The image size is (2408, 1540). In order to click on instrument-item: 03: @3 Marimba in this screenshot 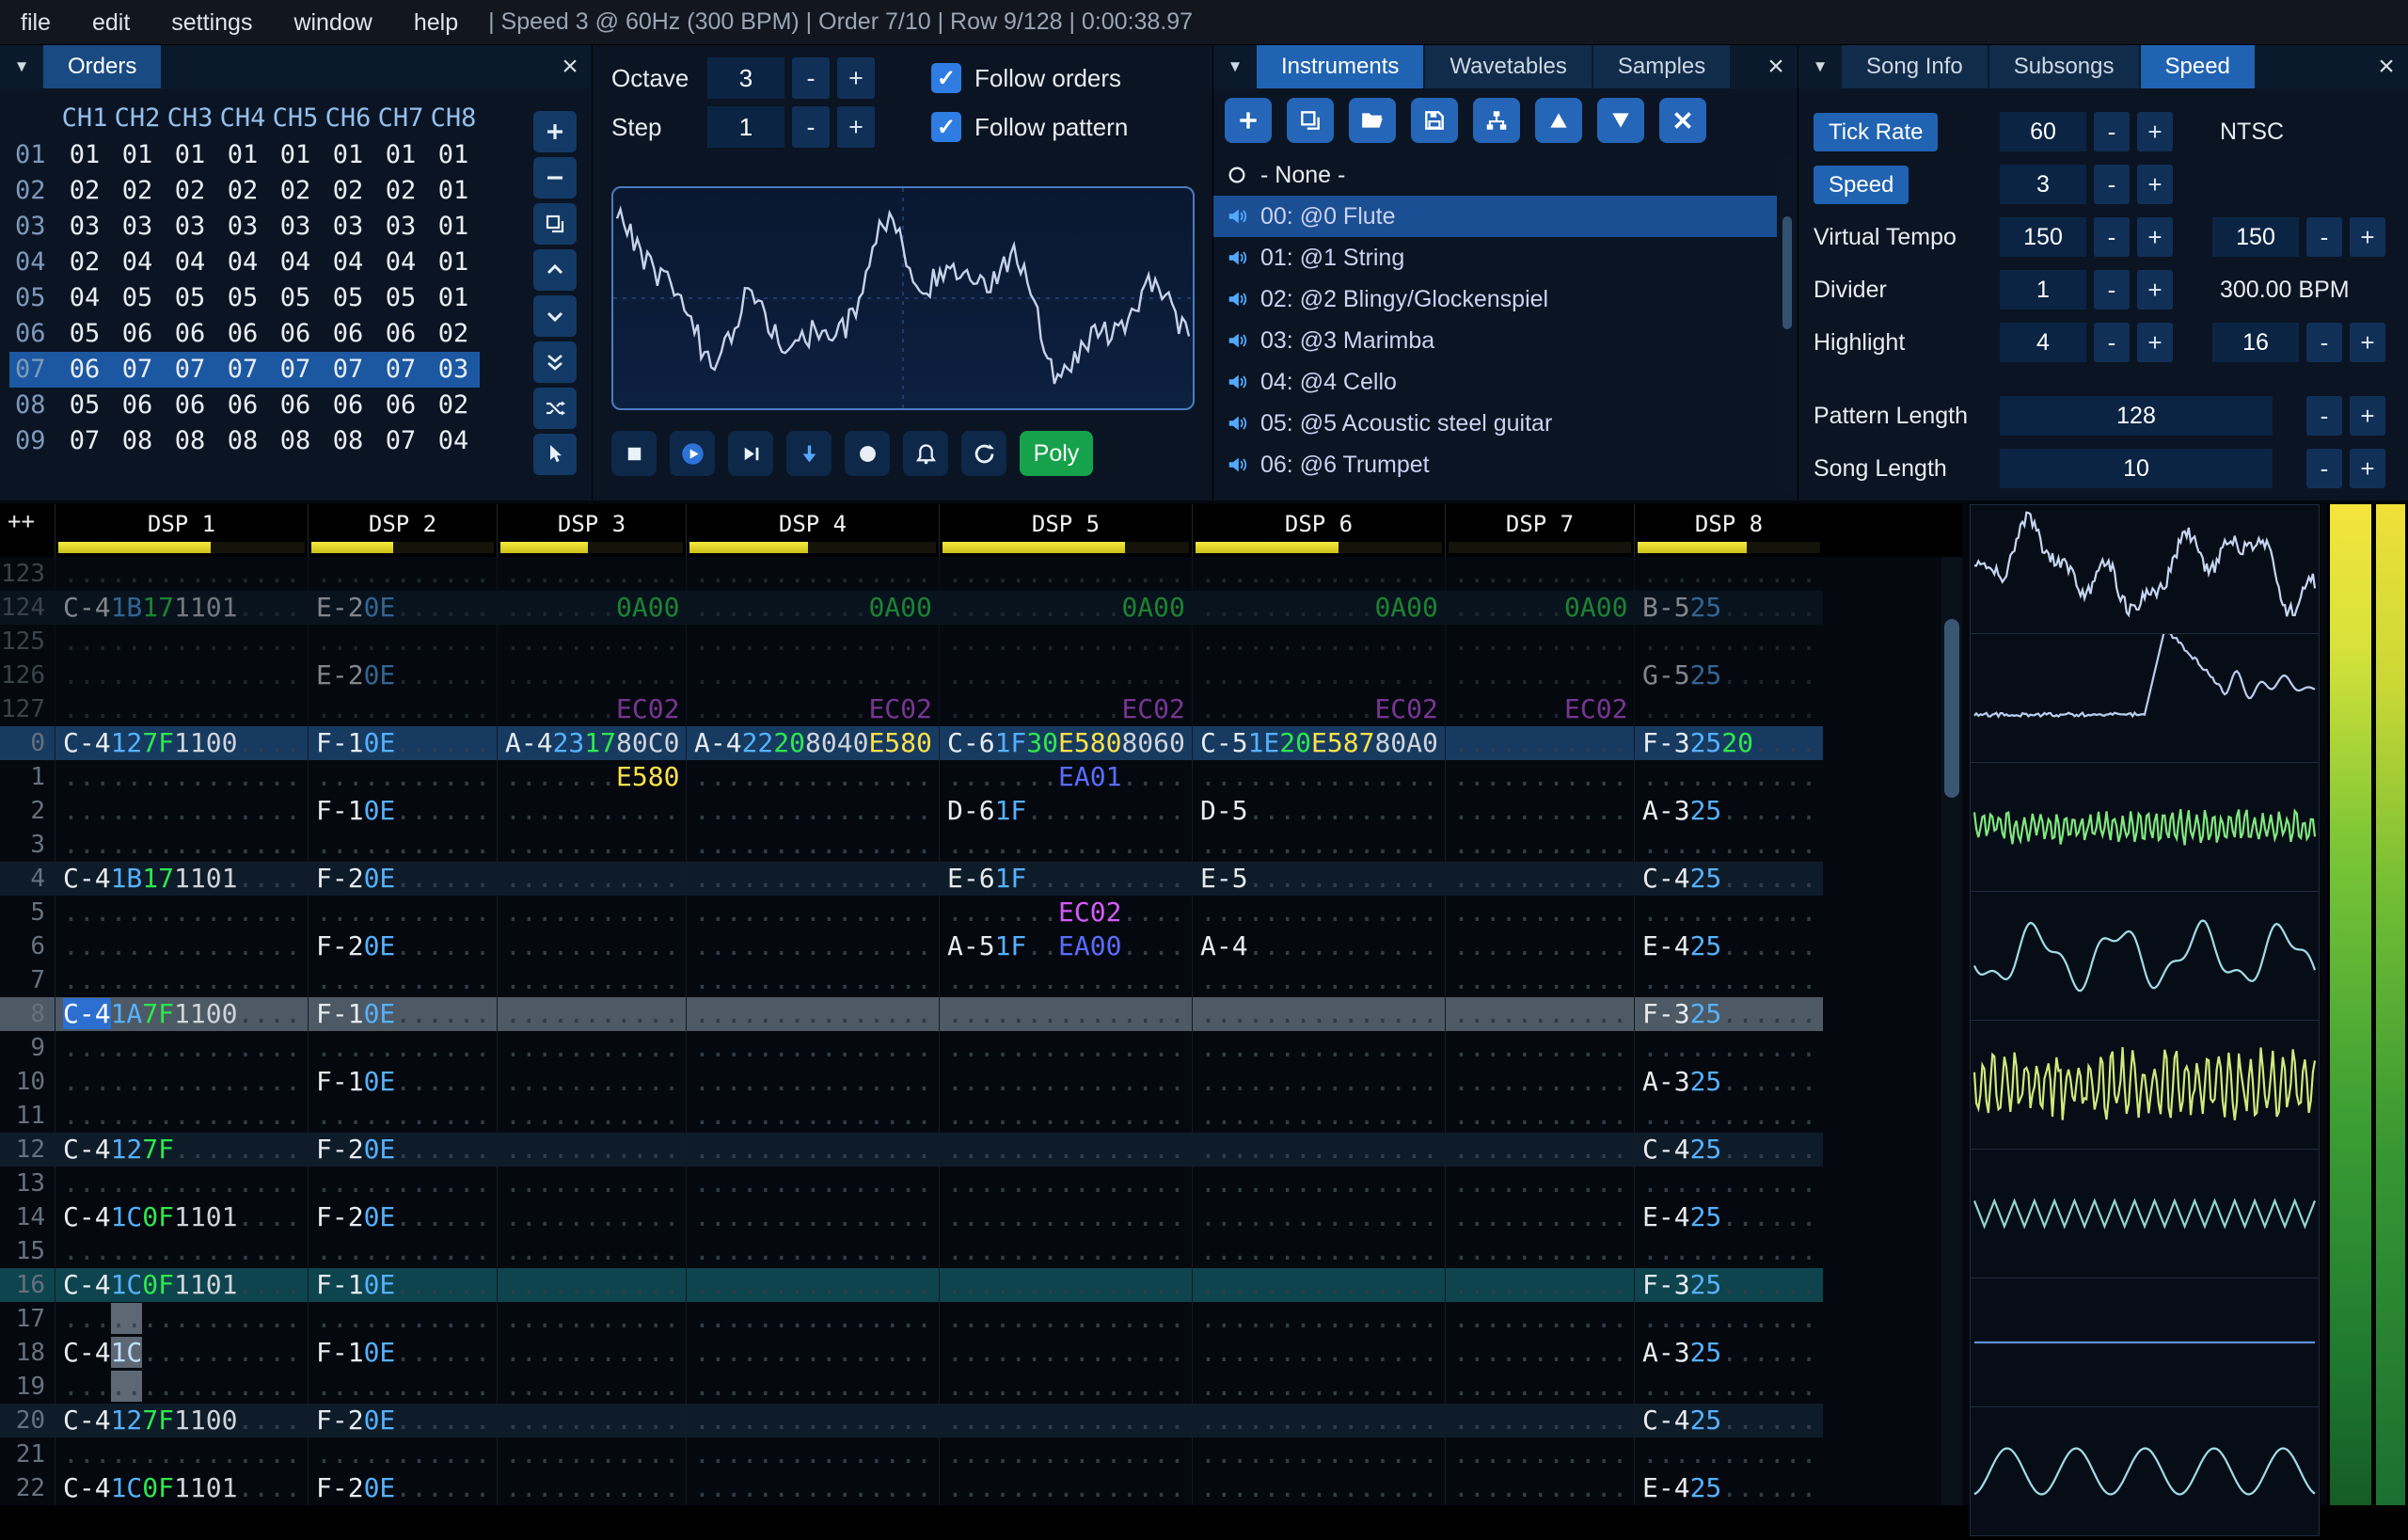, I will do `click(1495, 340)`.